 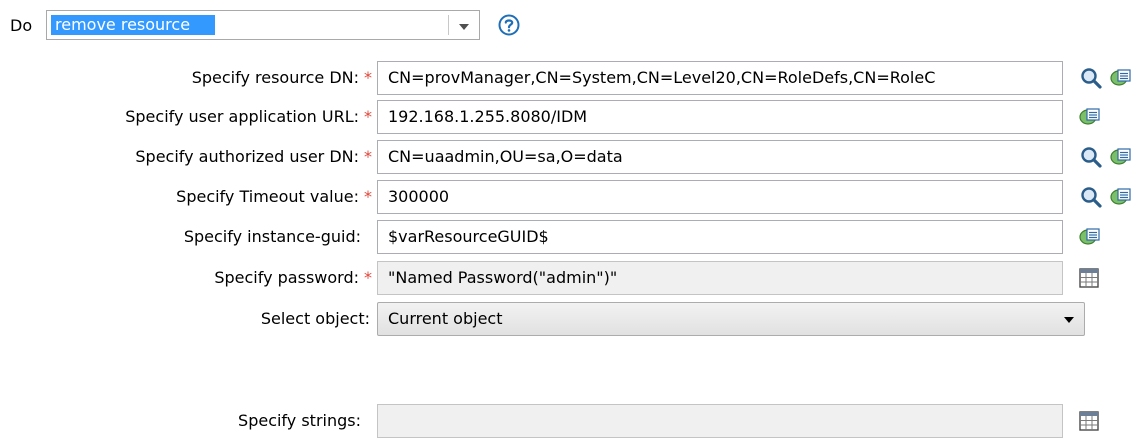 What do you see at coordinates (21, 25) in the screenshot?
I see `do-label: Do` at bounding box center [21, 25].